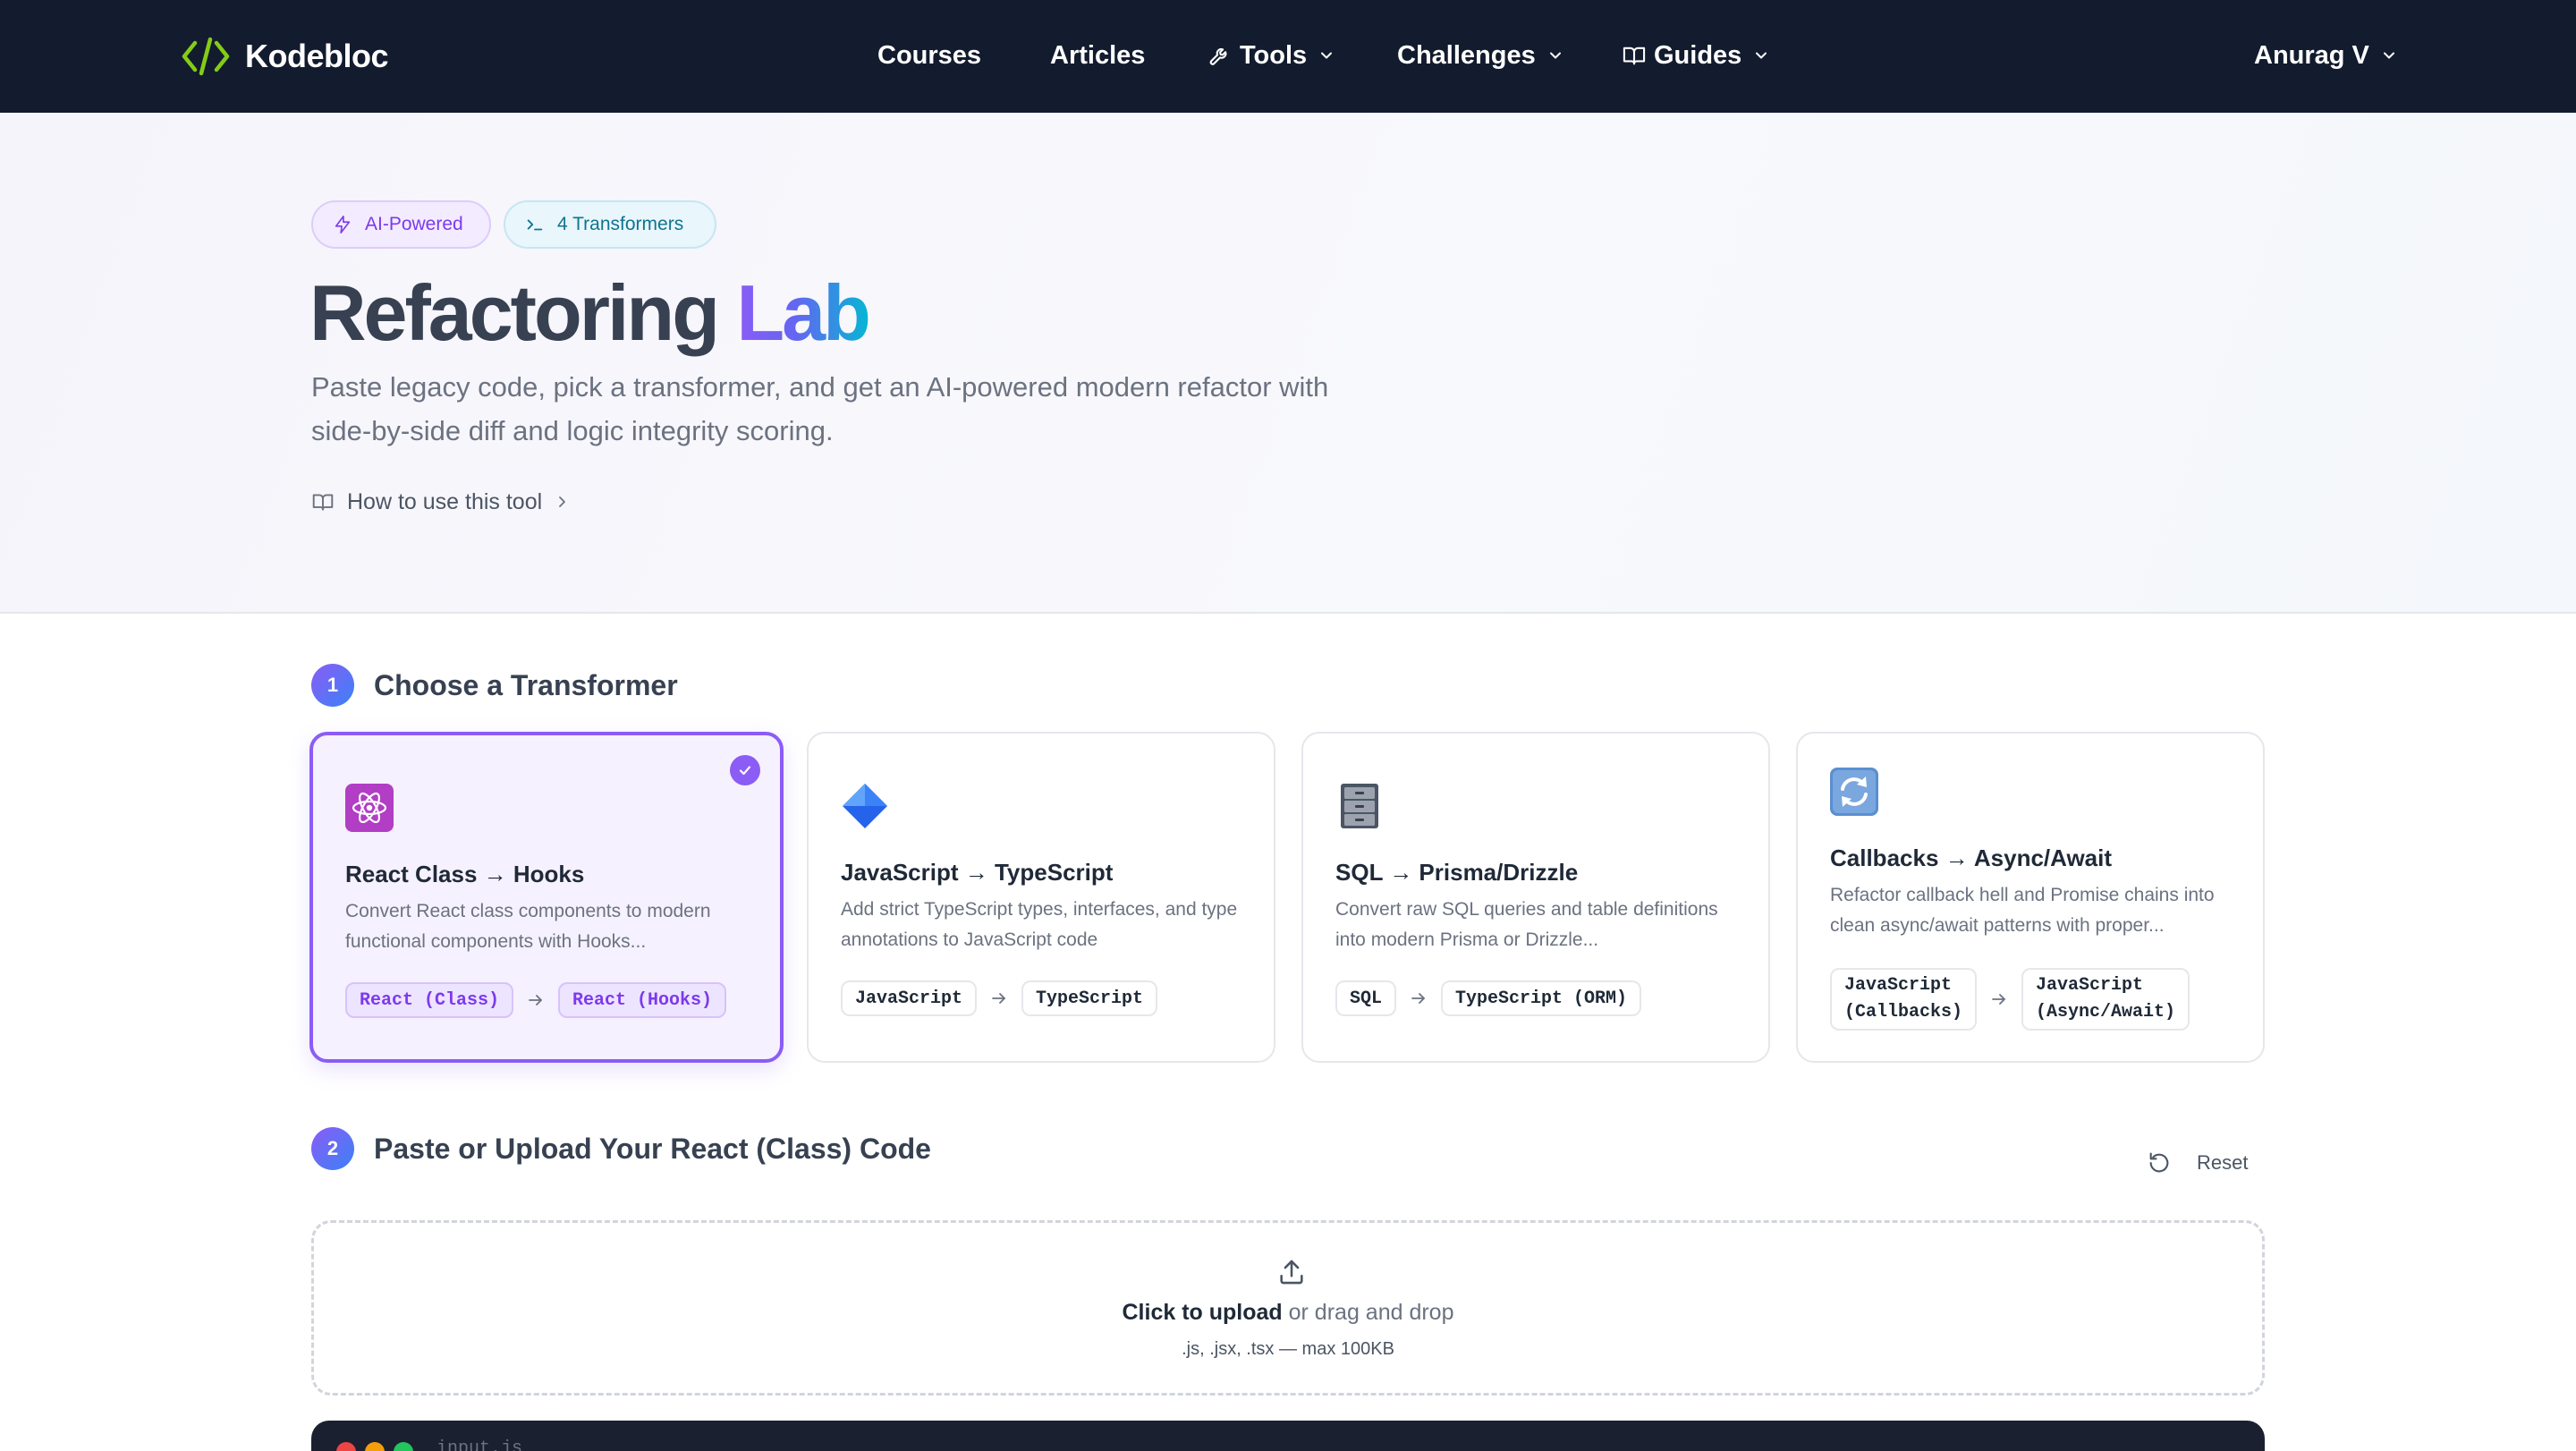 The height and width of the screenshot is (1451, 2576). Describe the element at coordinates (1291, 1272) in the screenshot. I see `upload-icon` at that location.